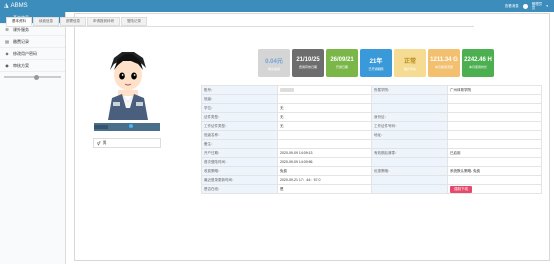  Describe the element at coordinates (239, 180) in the screenshot. I see `field-label: 最近登录更新时间：` at that location.